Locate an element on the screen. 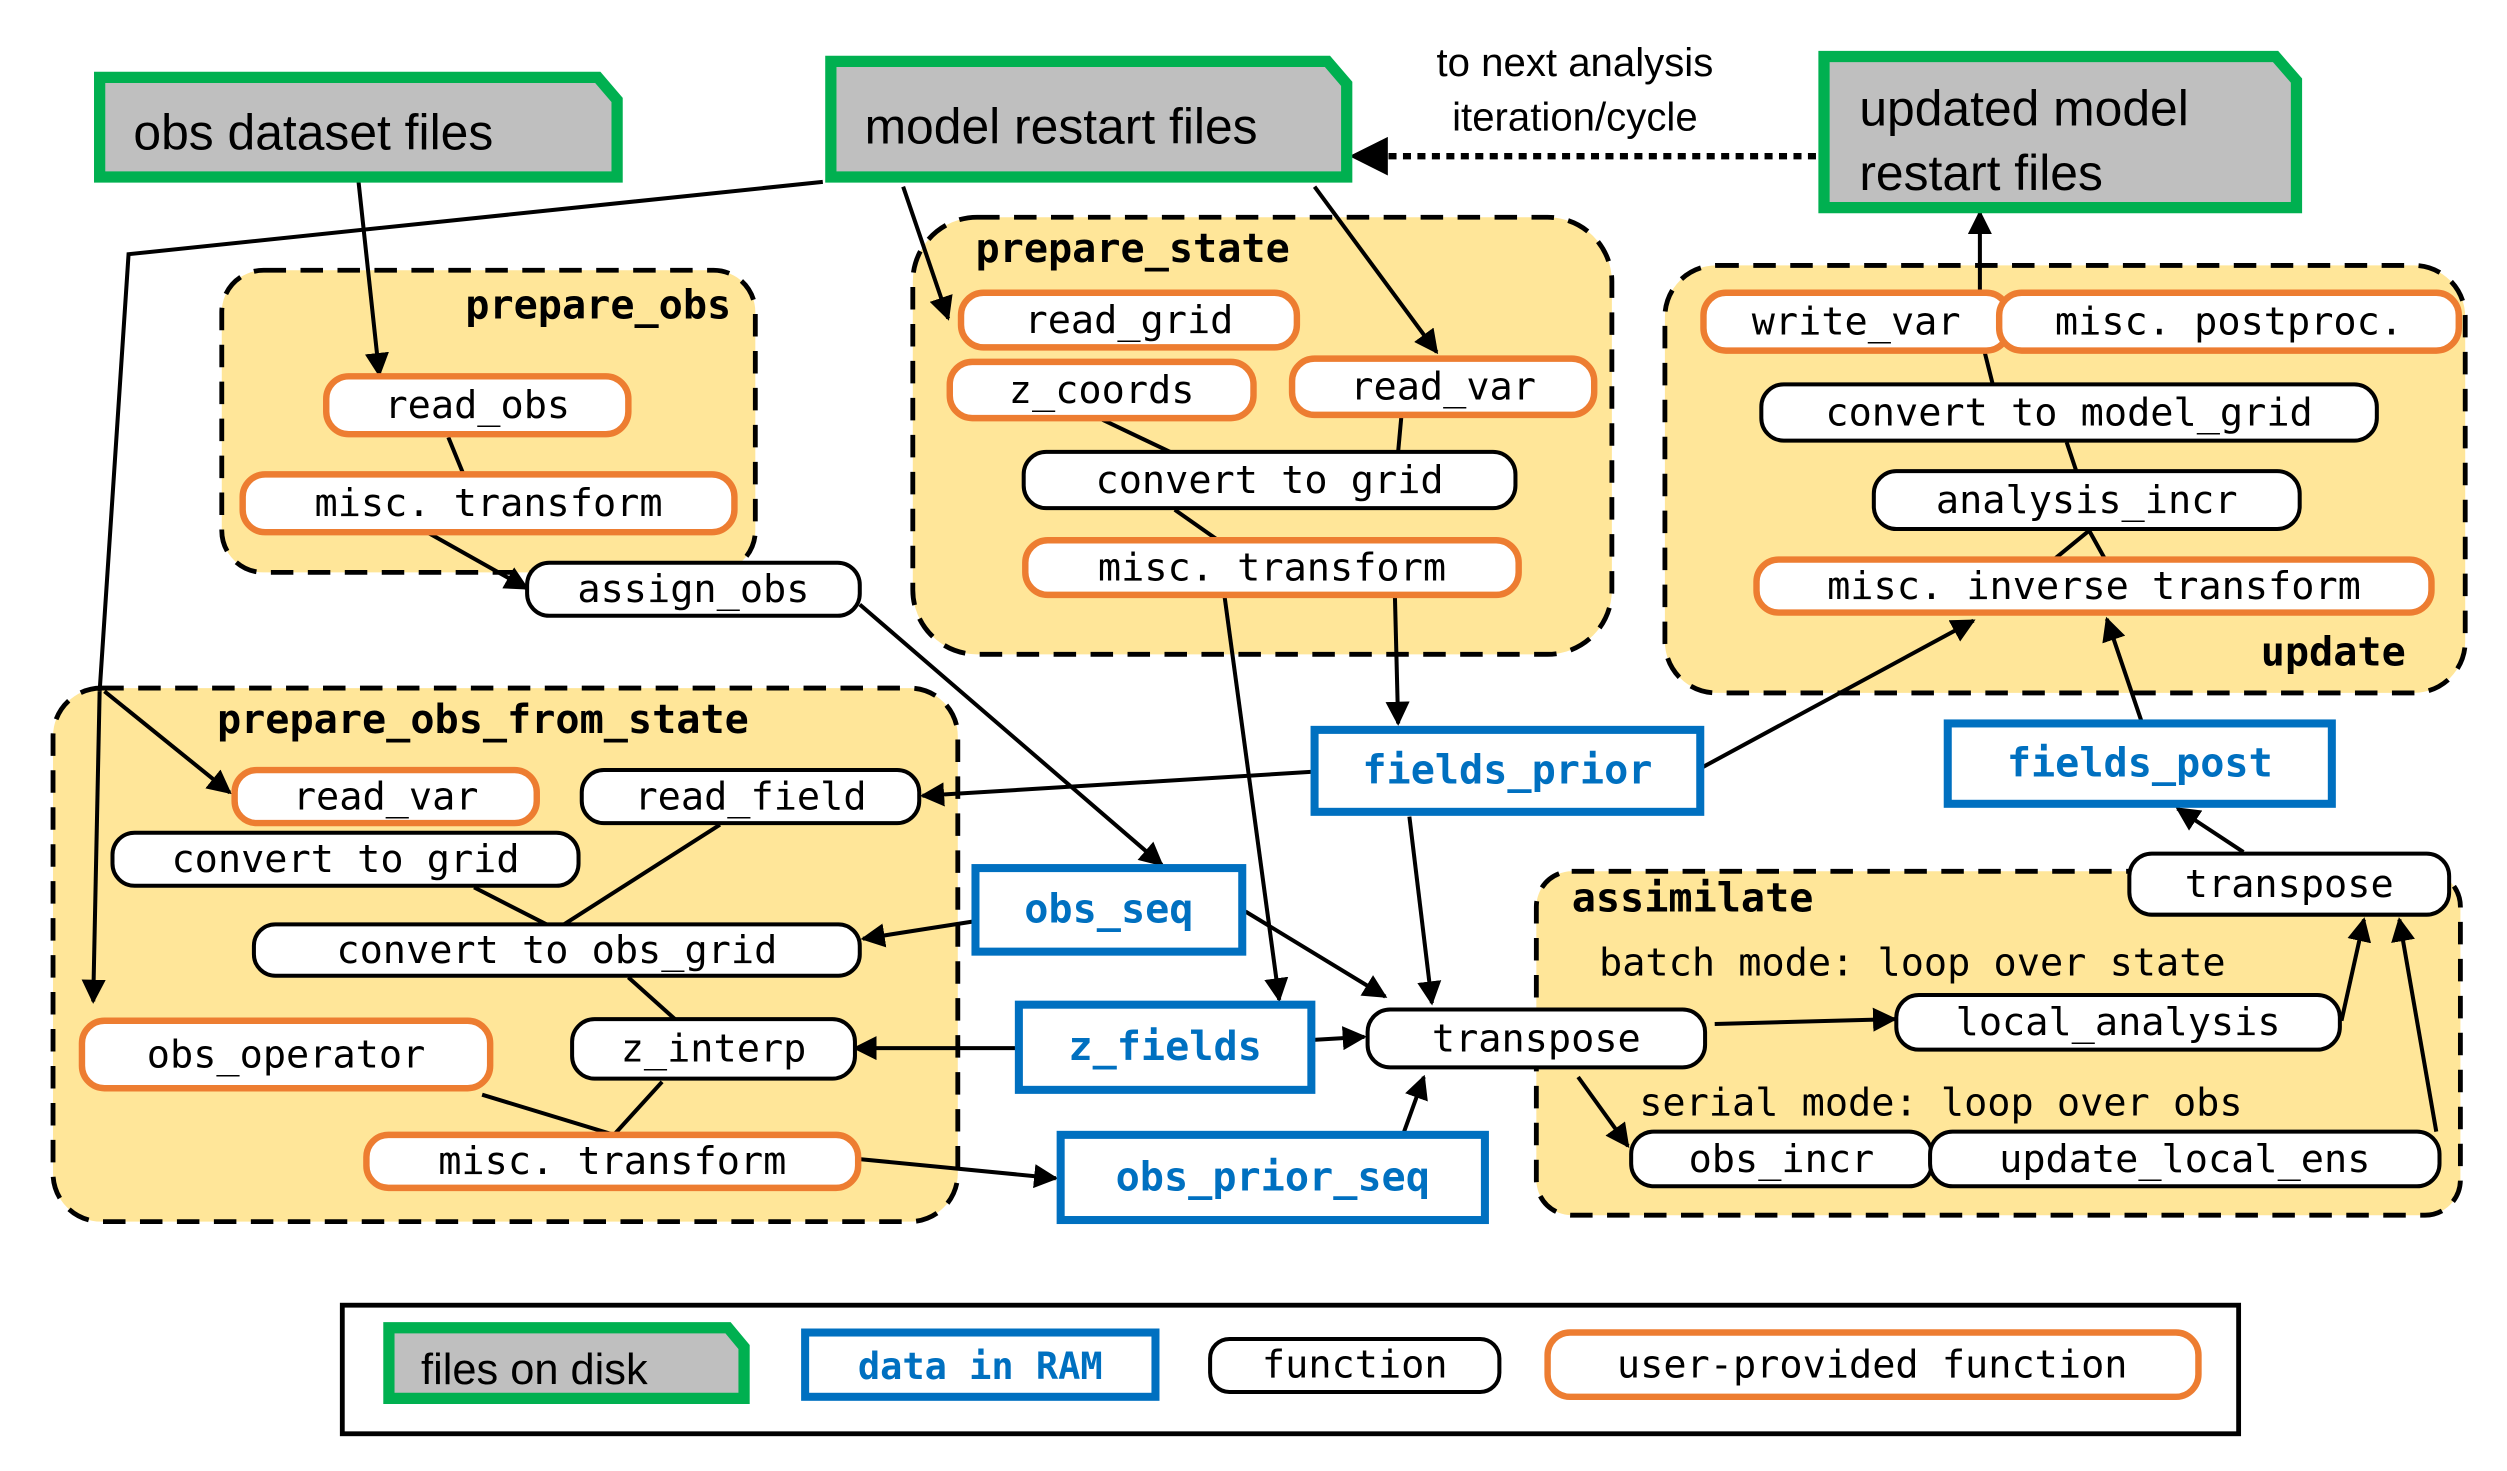  function-pofs-convert-to-grid: convert to grid is located at coordinates (345, 859).